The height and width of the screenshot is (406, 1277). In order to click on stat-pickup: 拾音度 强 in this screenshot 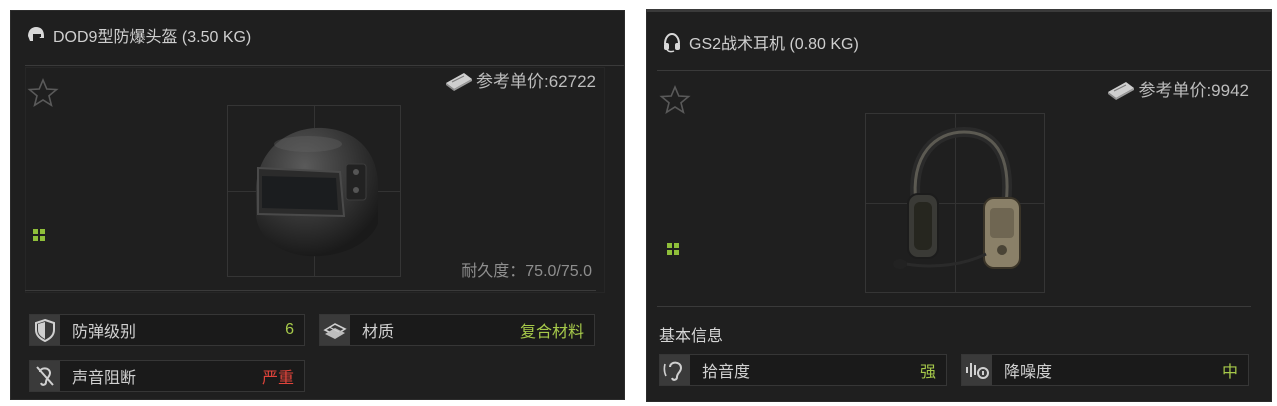, I will do `click(803, 370)`.